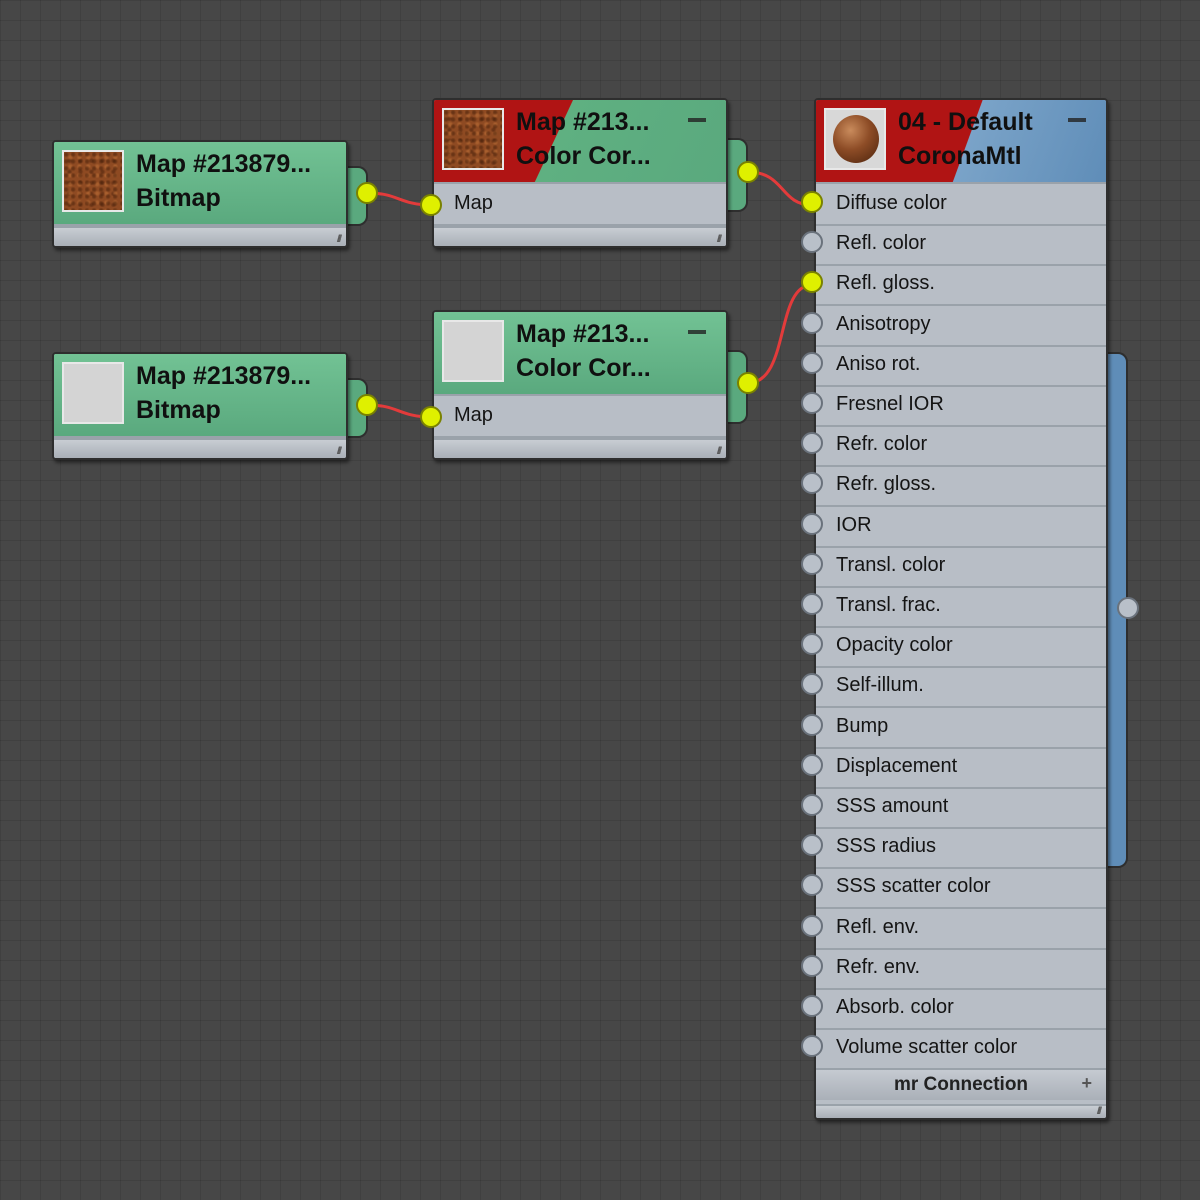 The height and width of the screenshot is (1200, 1200). What do you see at coordinates (891, 203) in the screenshot?
I see `slot-label: Diffuse color` at bounding box center [891, 203].